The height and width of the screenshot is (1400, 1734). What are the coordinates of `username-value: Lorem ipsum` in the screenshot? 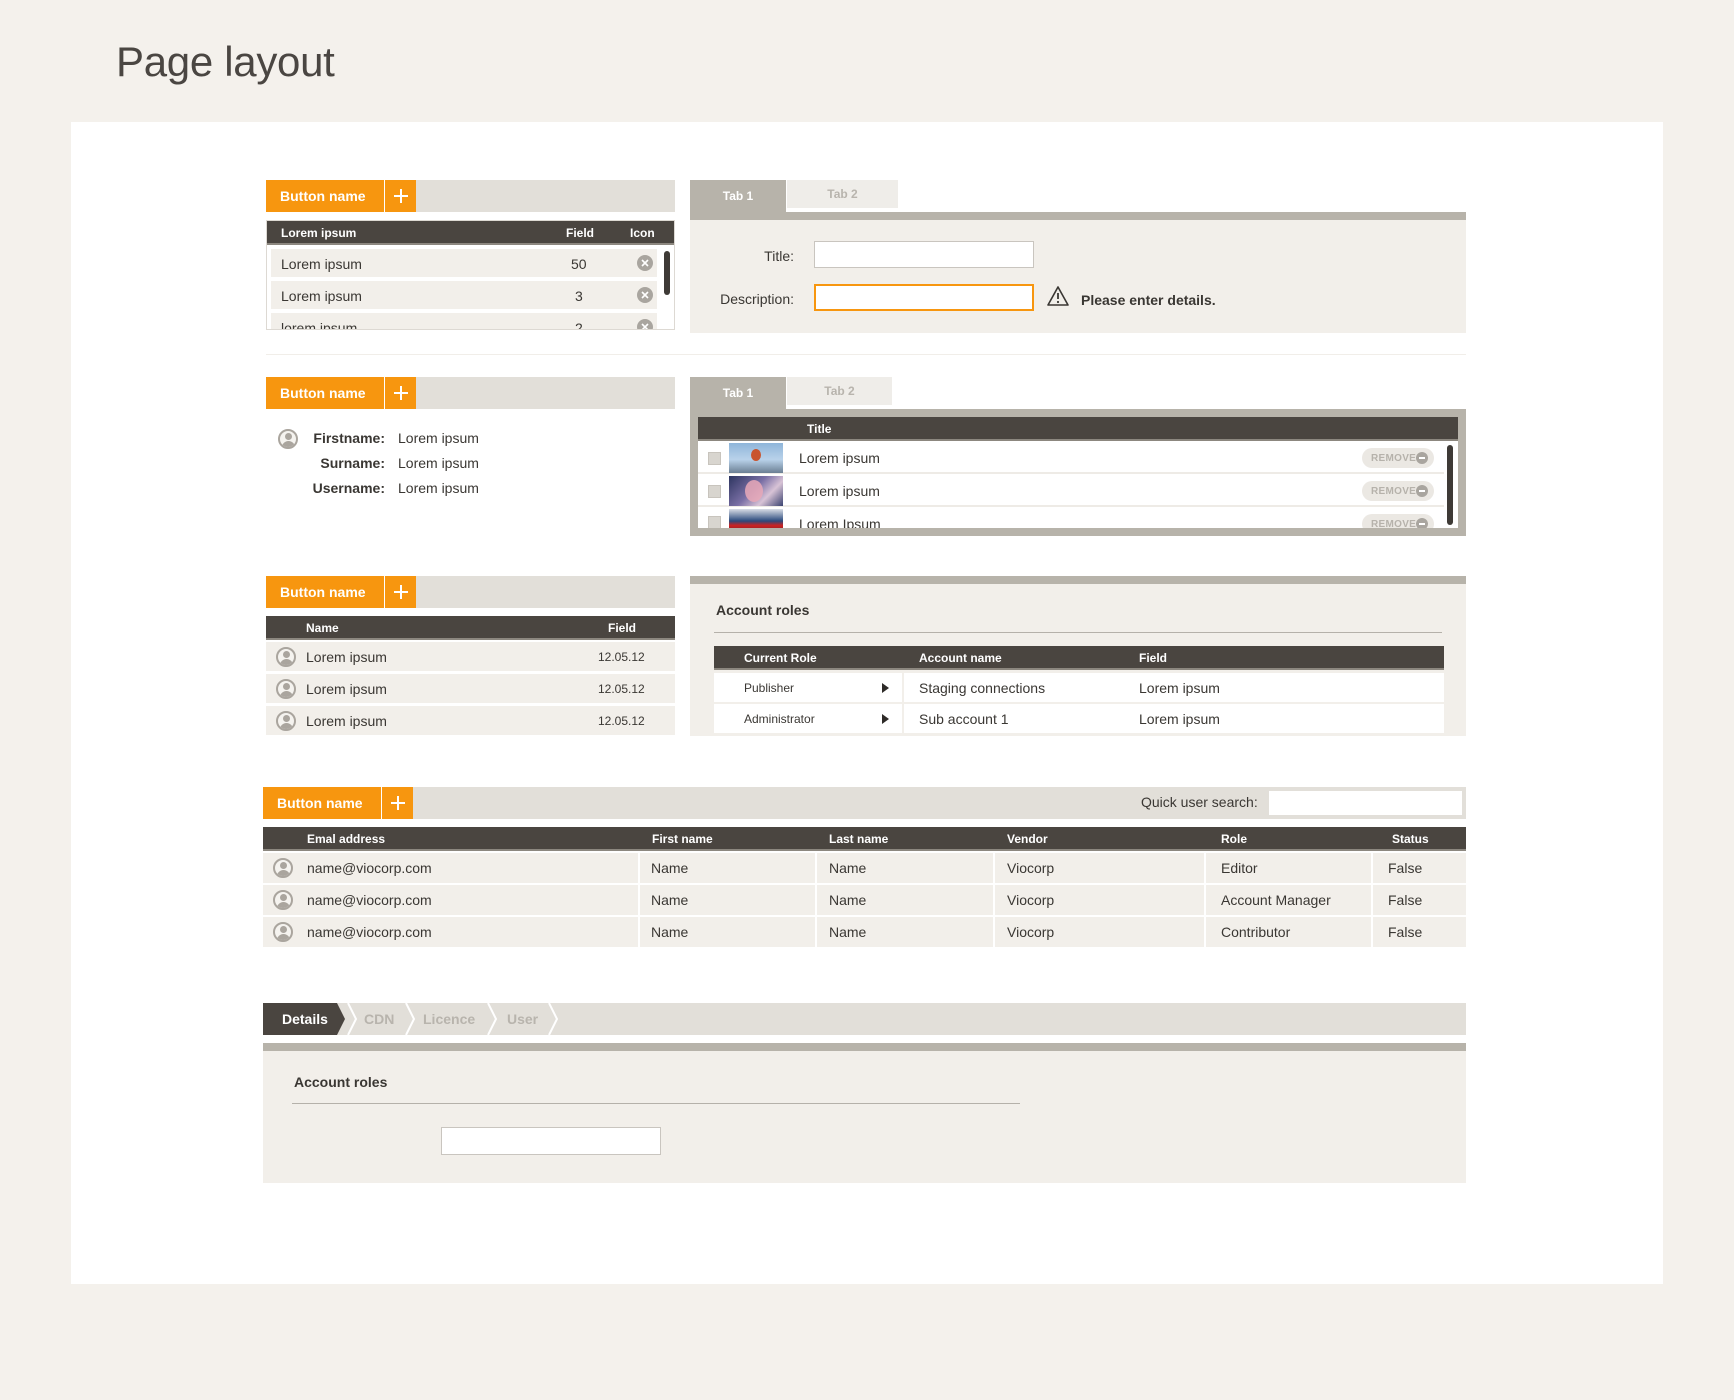 It's located at (438, 488).